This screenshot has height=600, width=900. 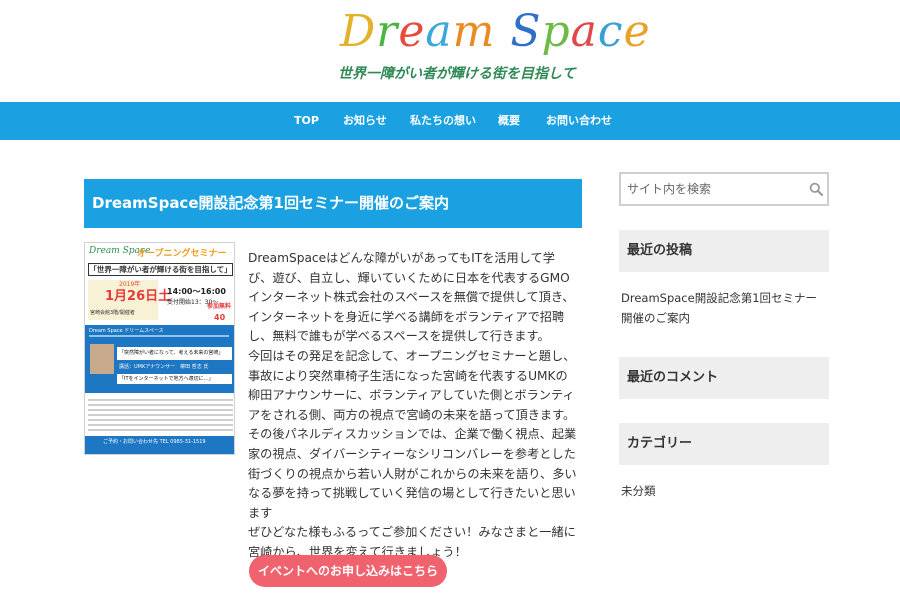 I want to click on logo-letter: D, so click(x=358, y=31).